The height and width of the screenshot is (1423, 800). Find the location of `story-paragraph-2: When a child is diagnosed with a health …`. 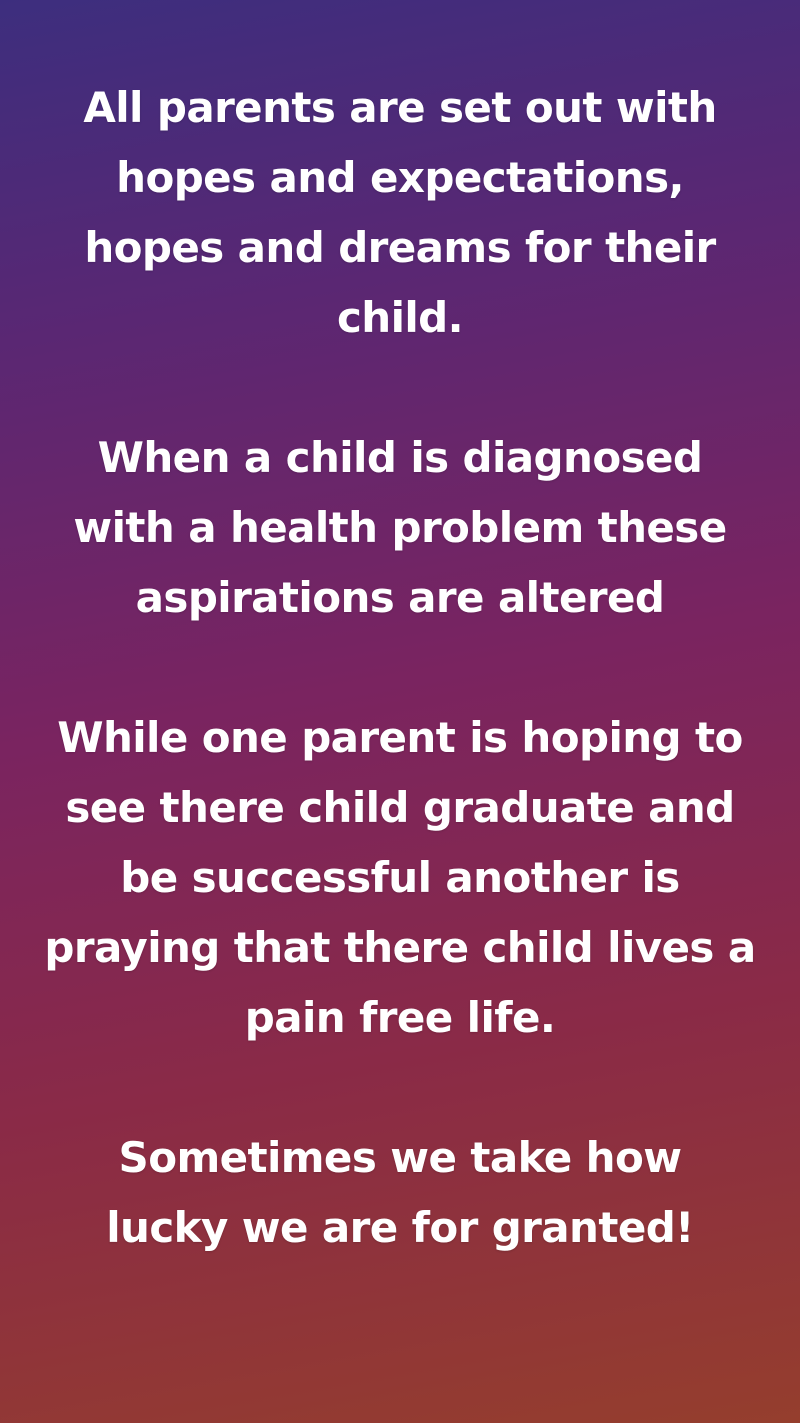

story-paragraph-2: When a child is diagnosed with a health … is located at coordinates (400, 528).